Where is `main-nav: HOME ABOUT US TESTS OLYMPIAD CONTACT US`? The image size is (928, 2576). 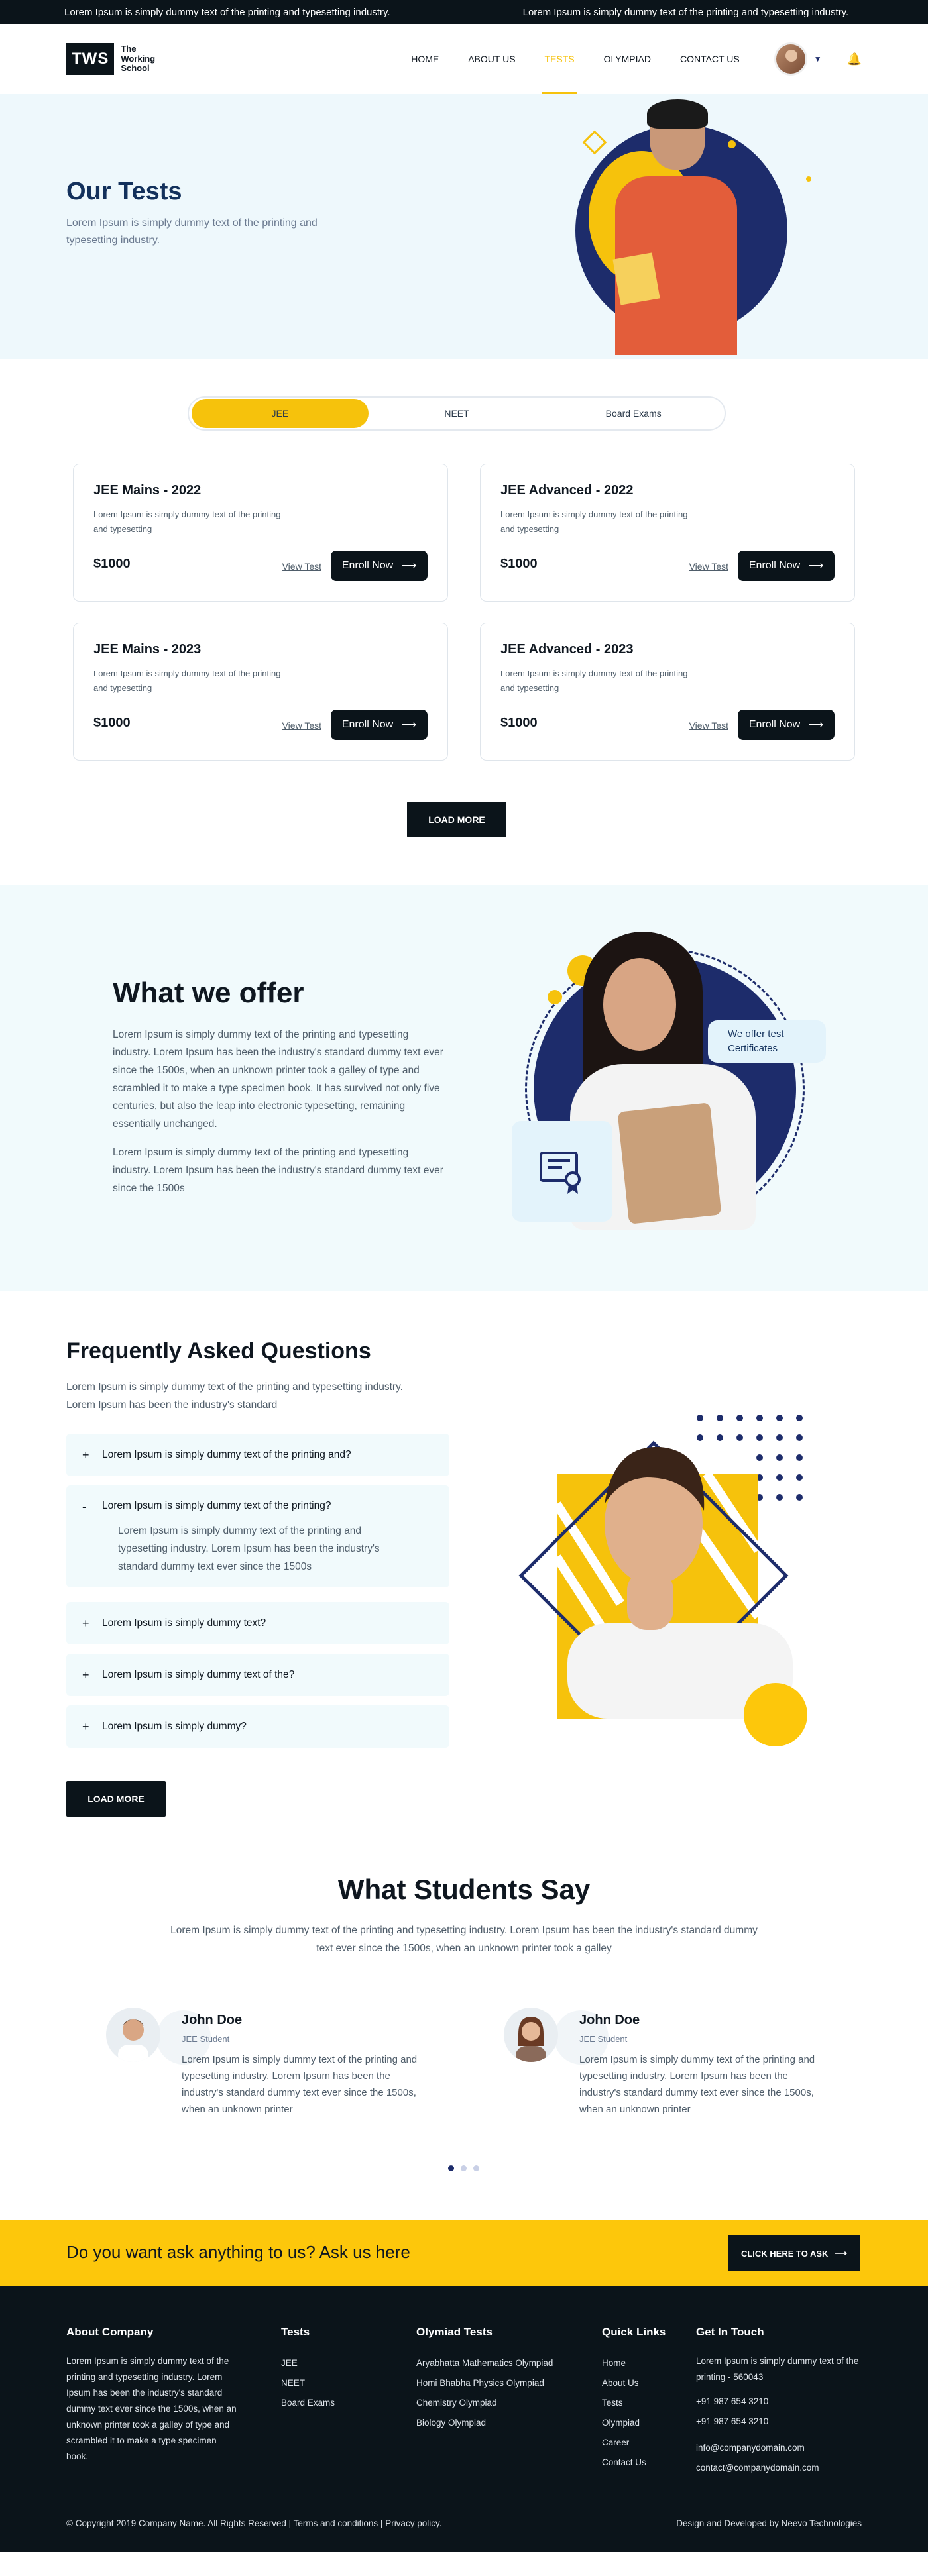
main-nav: HOME ABOUT US TESTS OLYMPIAD CONTACT US is located at coordinates (561, 59).